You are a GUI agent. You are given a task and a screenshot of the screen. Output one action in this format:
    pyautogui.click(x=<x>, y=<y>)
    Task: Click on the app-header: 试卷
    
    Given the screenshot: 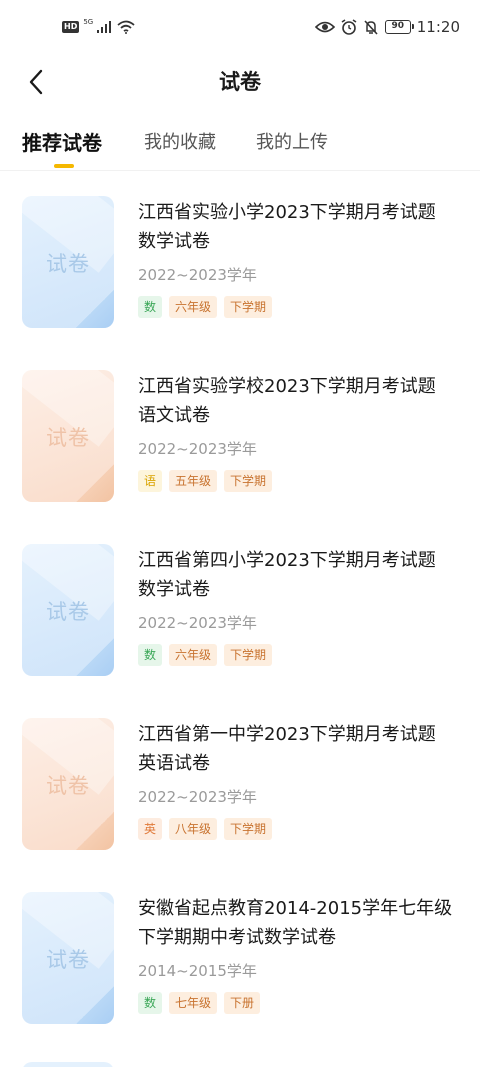 What is the action you would take?
    pyautogui.click(x=240, y=81)
    